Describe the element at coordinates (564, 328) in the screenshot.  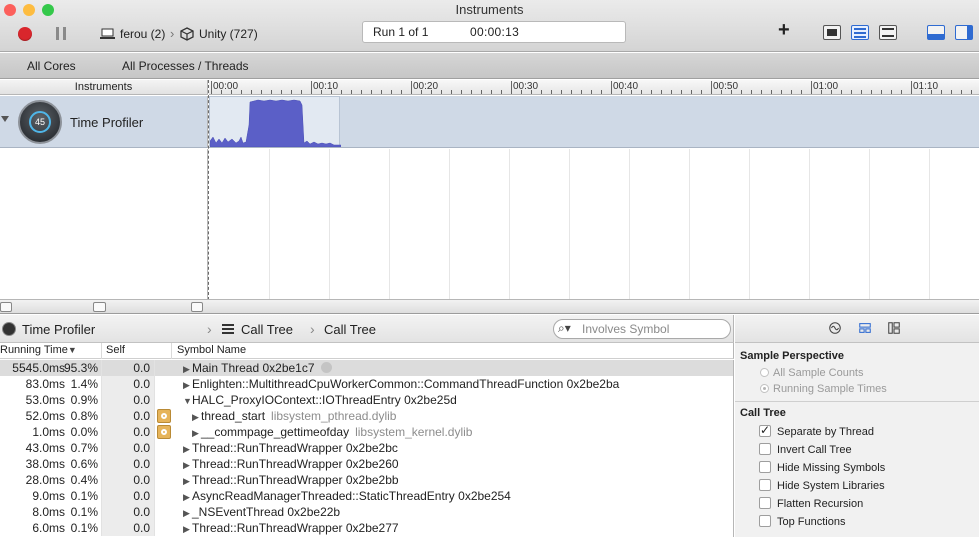
I see `search-icon: ⌕▾` at that location.